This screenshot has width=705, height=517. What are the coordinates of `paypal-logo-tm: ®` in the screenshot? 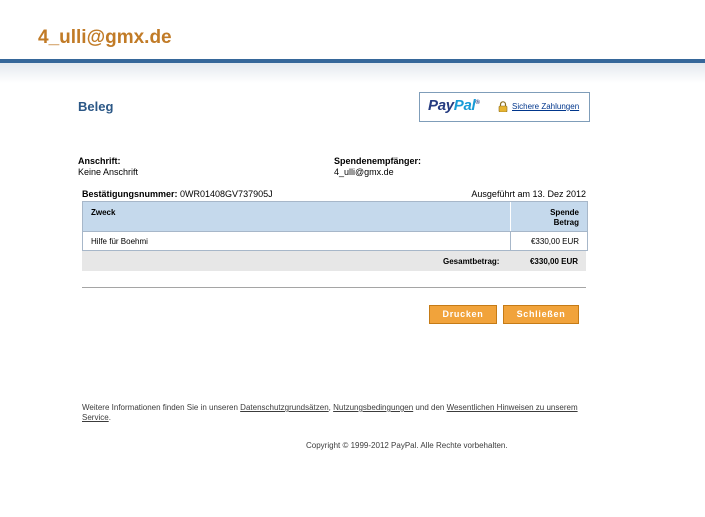 It's located at (477, 103).